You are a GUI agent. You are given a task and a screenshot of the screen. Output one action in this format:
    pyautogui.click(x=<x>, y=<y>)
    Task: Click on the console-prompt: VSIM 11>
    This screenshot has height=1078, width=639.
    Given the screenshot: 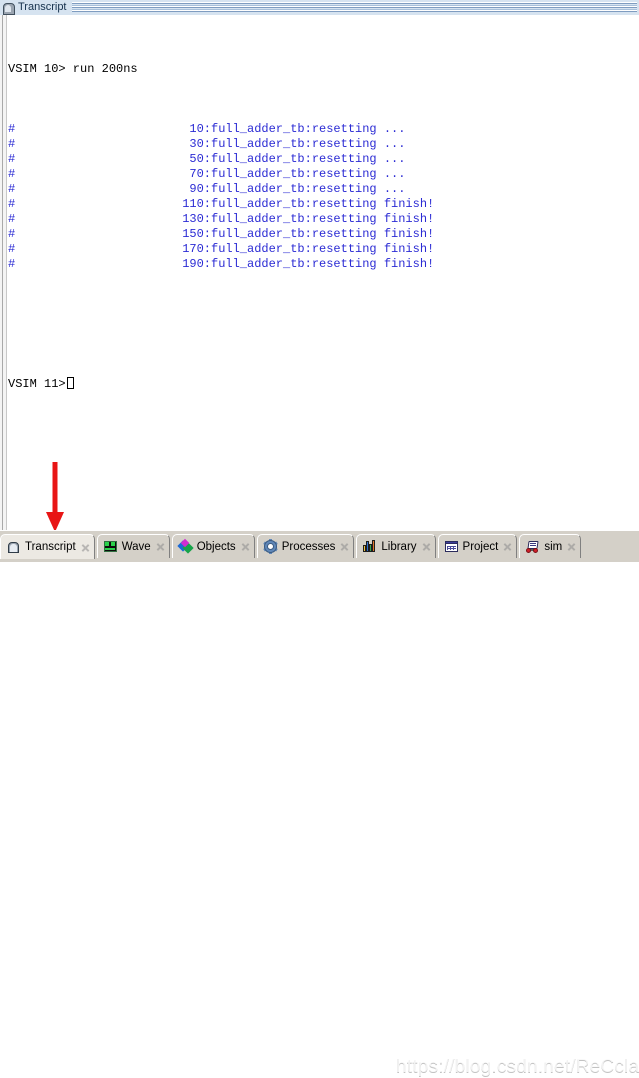 What is the action you would take?
    pyautogui.click(x=37, y=384)
    